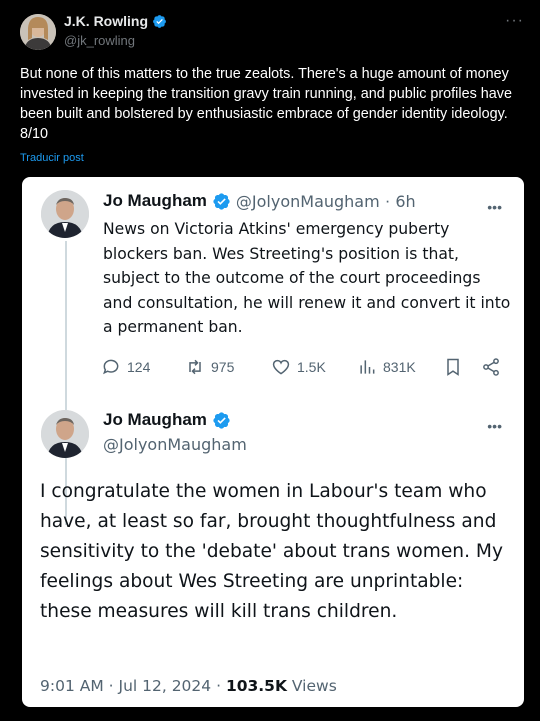  What do you see at coordinates (405, 201) in the screenshot?
I see `reply-time: 6h` at bounding box center [405, 201].